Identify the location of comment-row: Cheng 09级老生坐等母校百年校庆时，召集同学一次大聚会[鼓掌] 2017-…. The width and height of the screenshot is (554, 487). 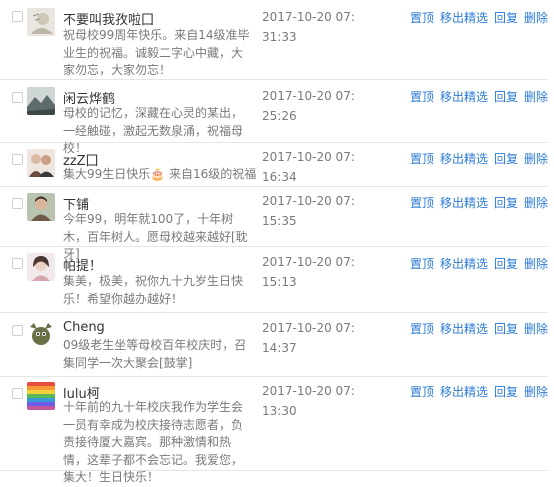
(274, 344).